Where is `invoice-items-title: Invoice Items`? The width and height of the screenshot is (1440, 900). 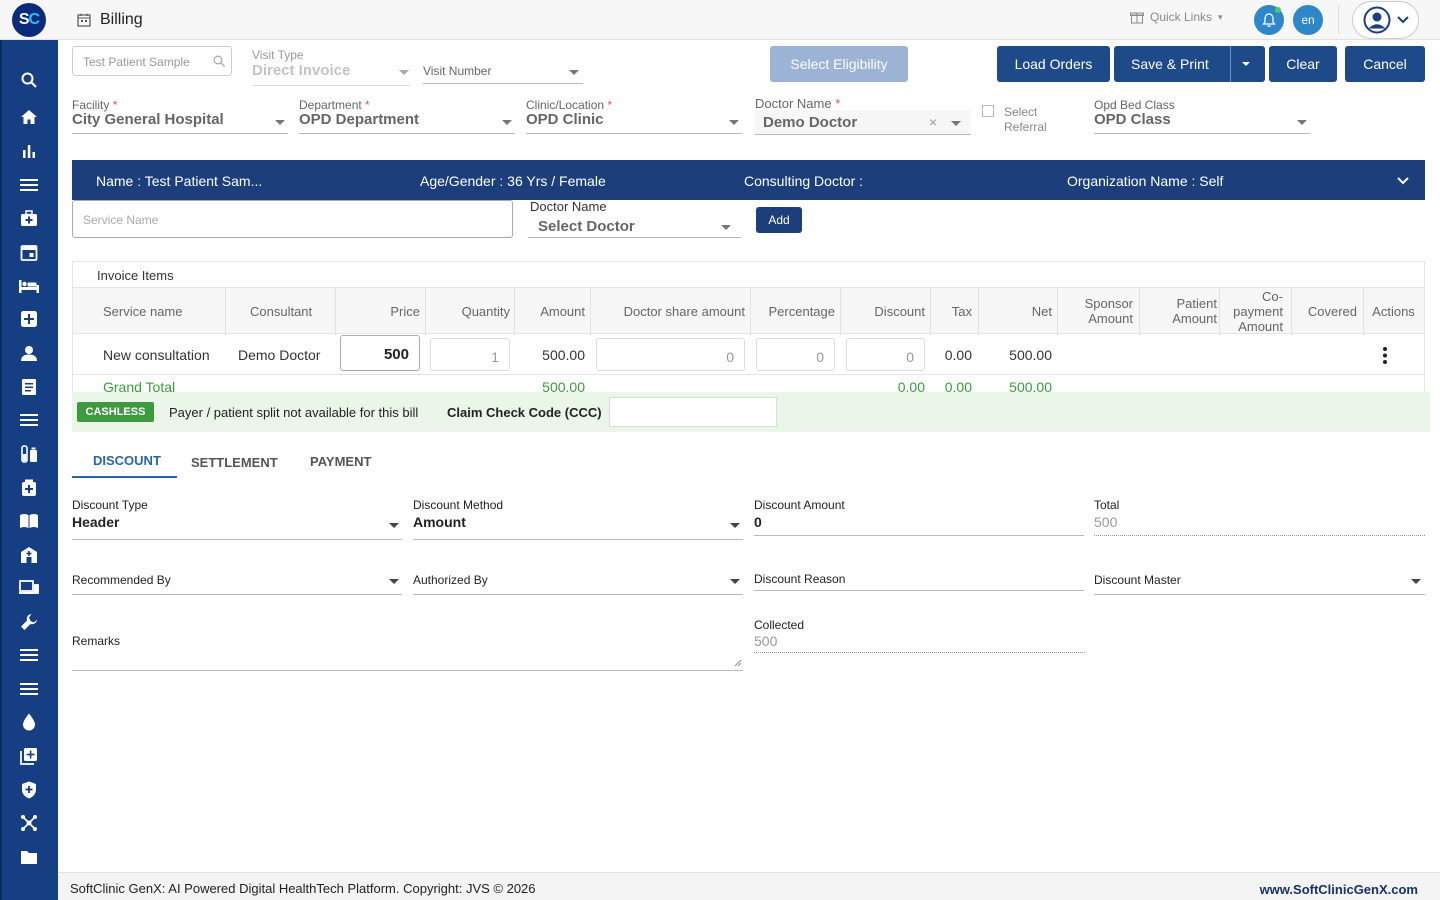
invoice-items-title: Invoice Items is located at coordinates (135, 275).